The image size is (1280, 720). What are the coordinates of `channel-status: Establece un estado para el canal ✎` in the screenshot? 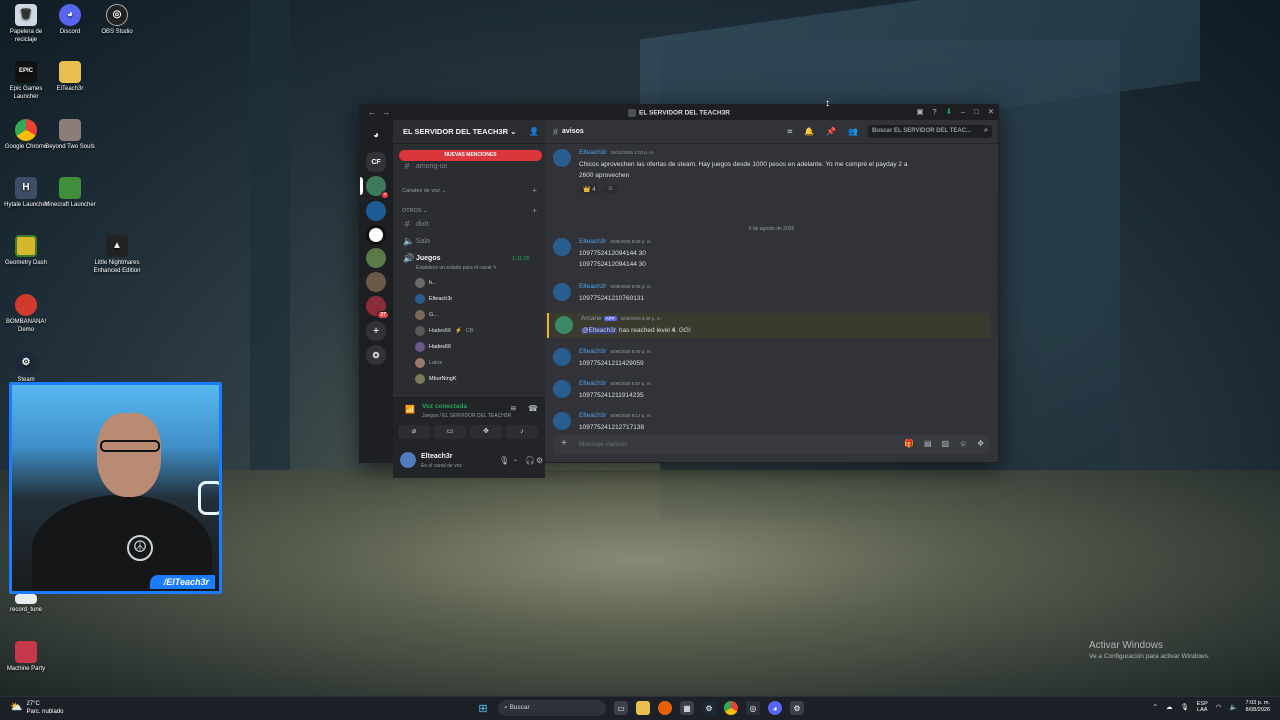 It's located at (456, 268).